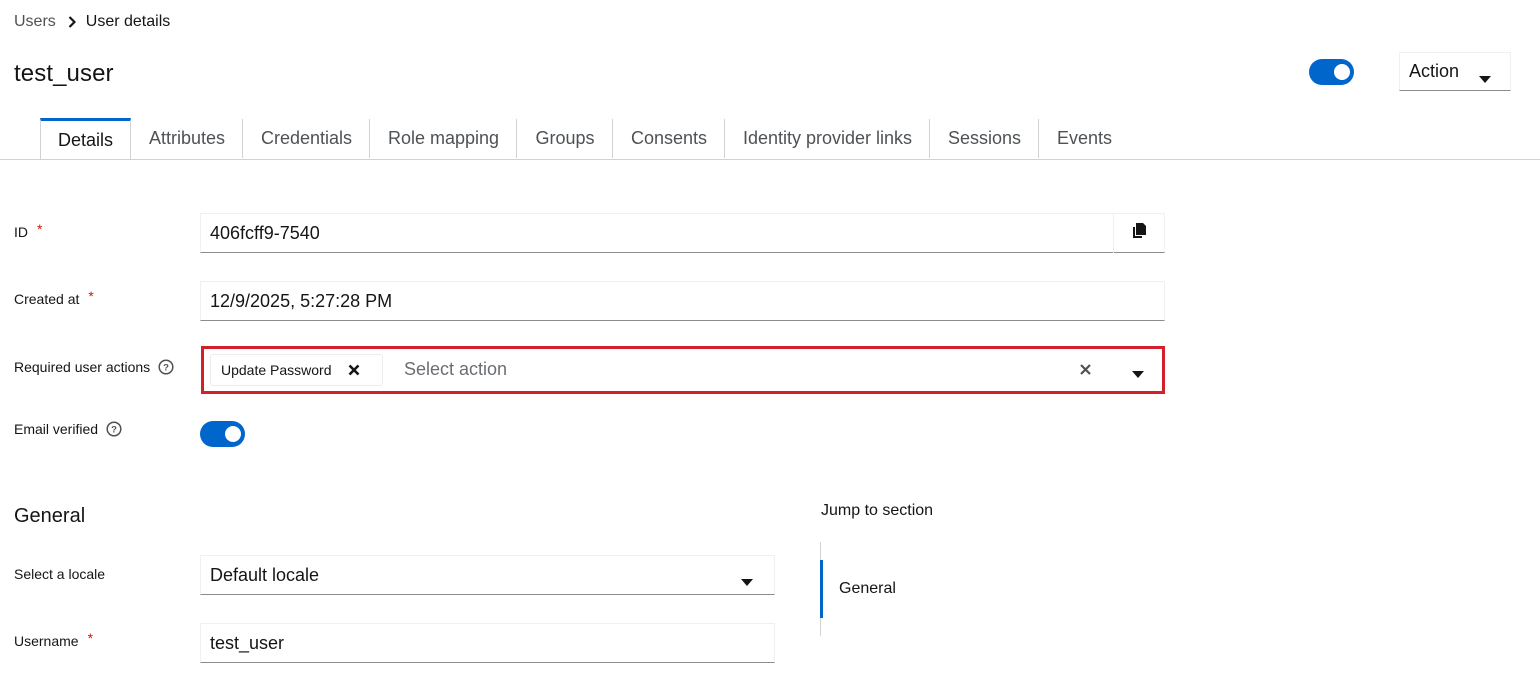 The image size is (1540, 676). Describe the element at coordinates (455, 369) in the screenshot. I see `select-action-placeholder: Select action` at that location.